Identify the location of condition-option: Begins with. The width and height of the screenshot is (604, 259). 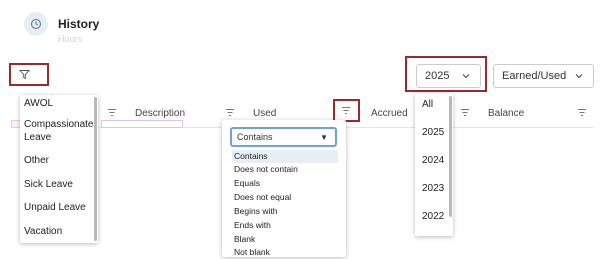
(285, 211).